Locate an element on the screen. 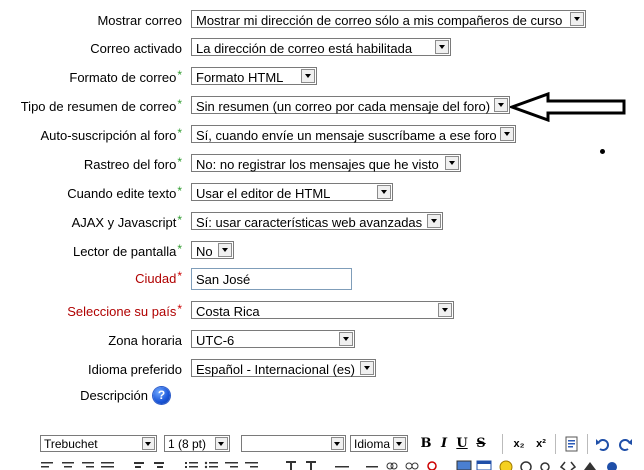 This screenshot has height=470, width=644. select-value: Formato HTML is located at coordinates (240, 77).